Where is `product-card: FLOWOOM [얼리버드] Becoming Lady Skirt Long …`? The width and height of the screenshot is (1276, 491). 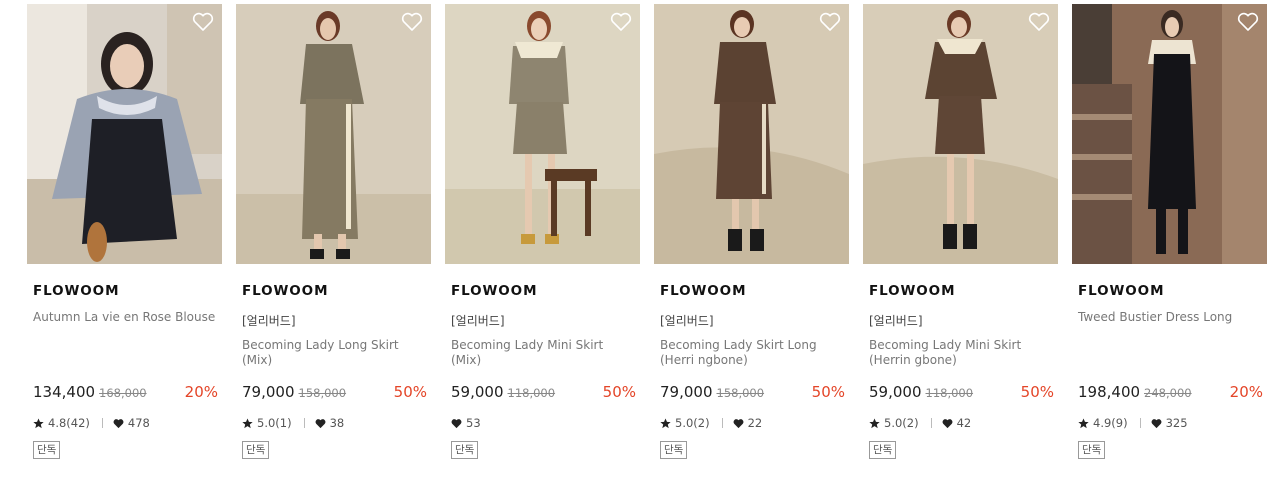
product-card: FLOWOOM [얼리버드] Becoming Lady Skirt Long … is located at coordinates (751, 241).